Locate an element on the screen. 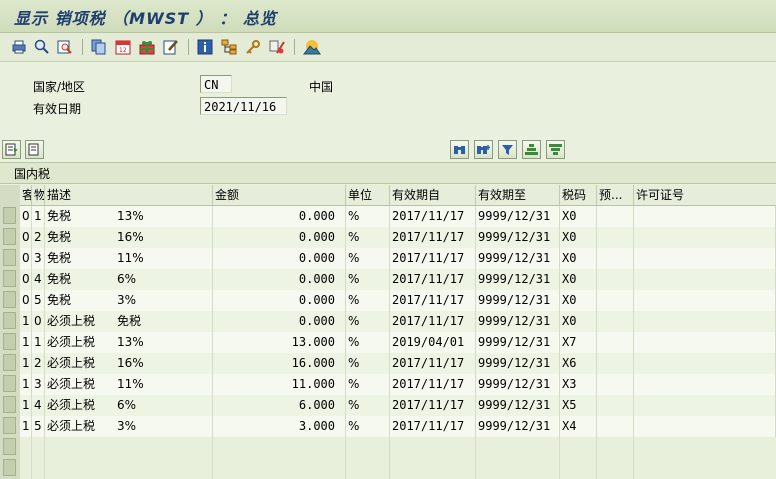 This screenshot has width=776, height=479. cell-code: X3 is located at coordinates (578, 384).